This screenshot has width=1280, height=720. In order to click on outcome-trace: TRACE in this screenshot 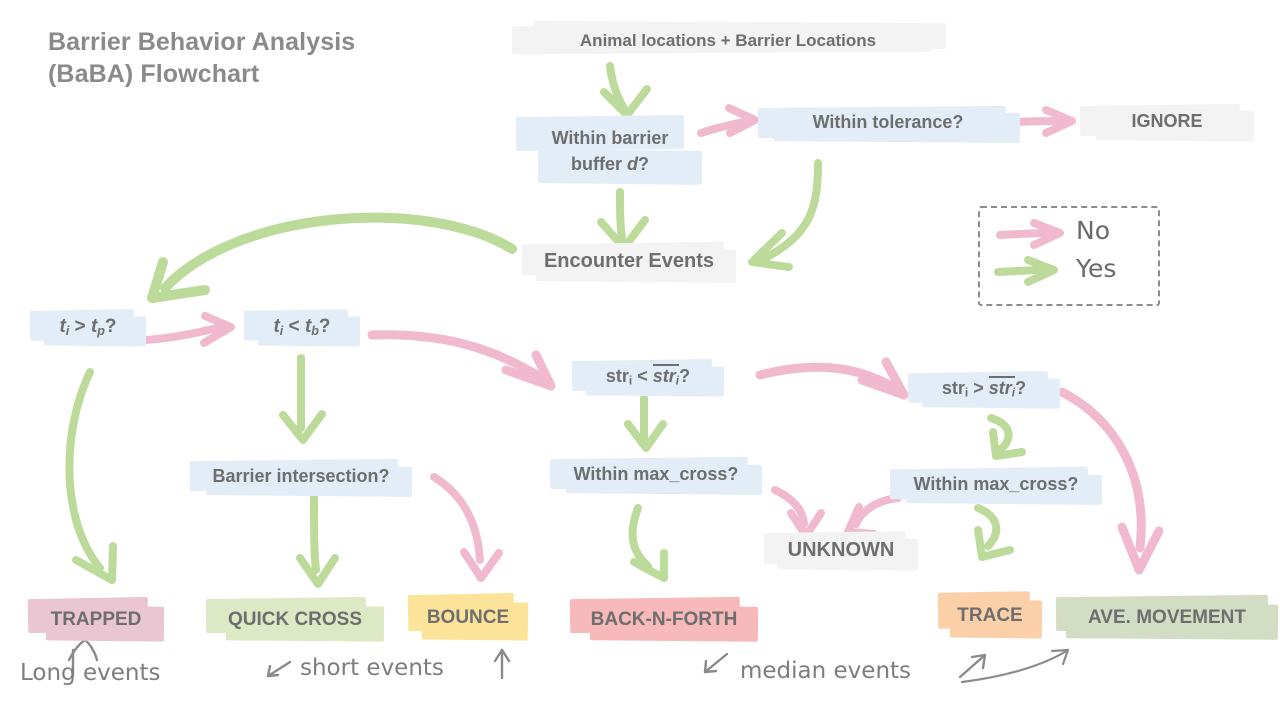, I will do `click(990, 615)`.